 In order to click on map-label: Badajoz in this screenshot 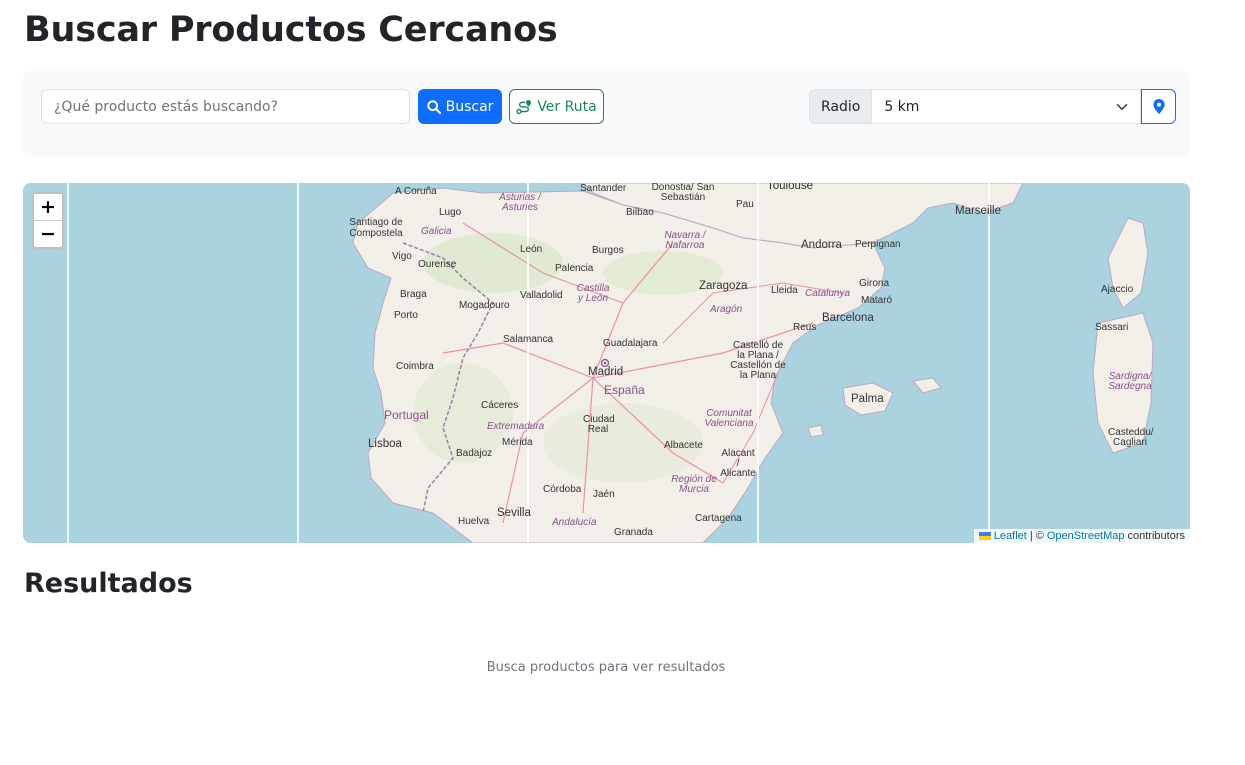, I will do `click(474, 453)`.